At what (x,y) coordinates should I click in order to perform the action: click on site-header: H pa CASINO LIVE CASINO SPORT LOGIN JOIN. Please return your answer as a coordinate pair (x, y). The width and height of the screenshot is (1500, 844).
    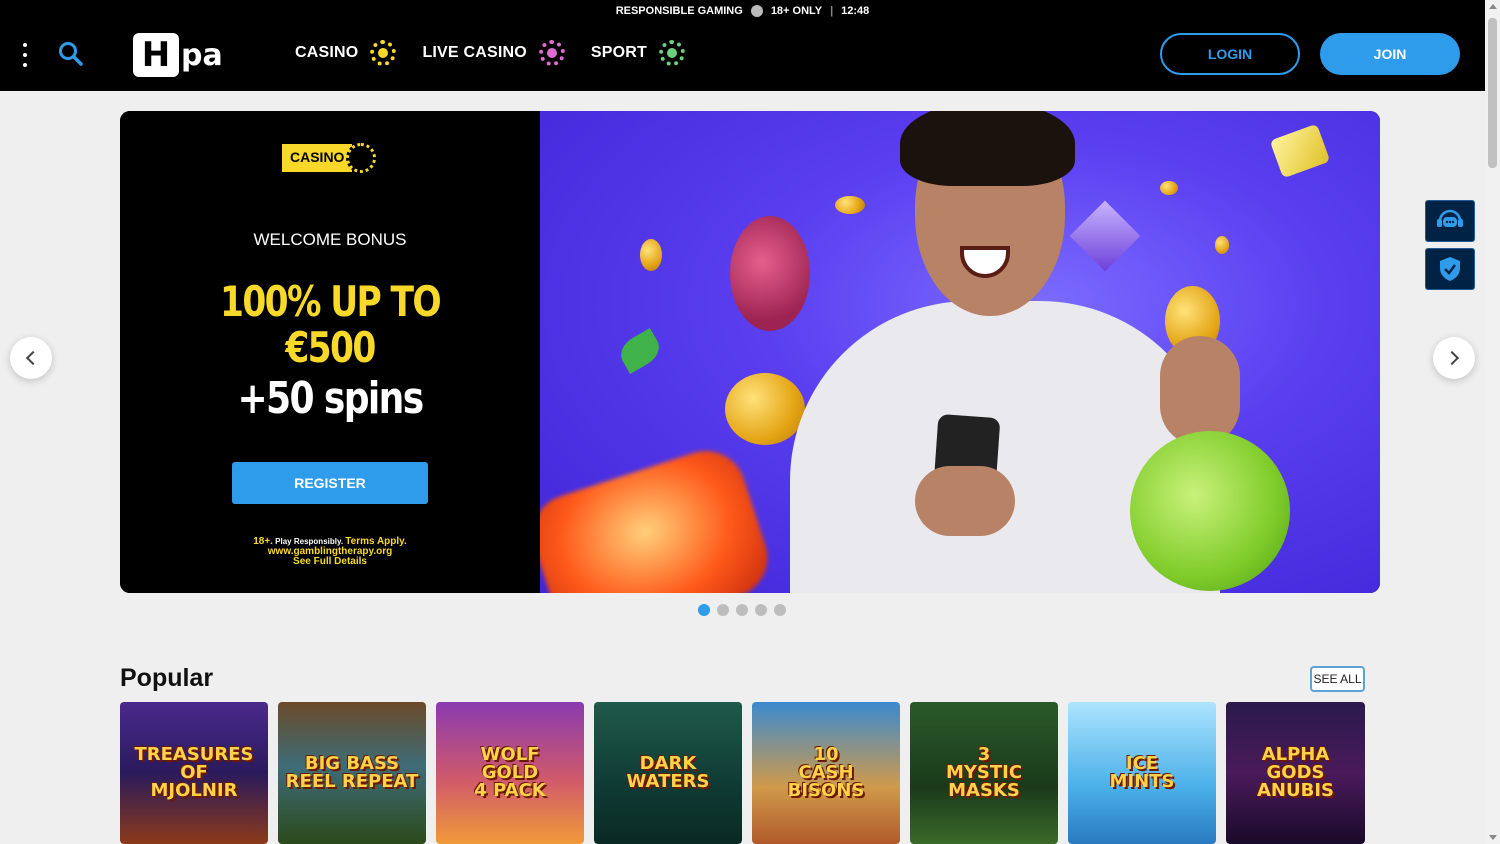
    Looking at the image, I should click on (742, 56).